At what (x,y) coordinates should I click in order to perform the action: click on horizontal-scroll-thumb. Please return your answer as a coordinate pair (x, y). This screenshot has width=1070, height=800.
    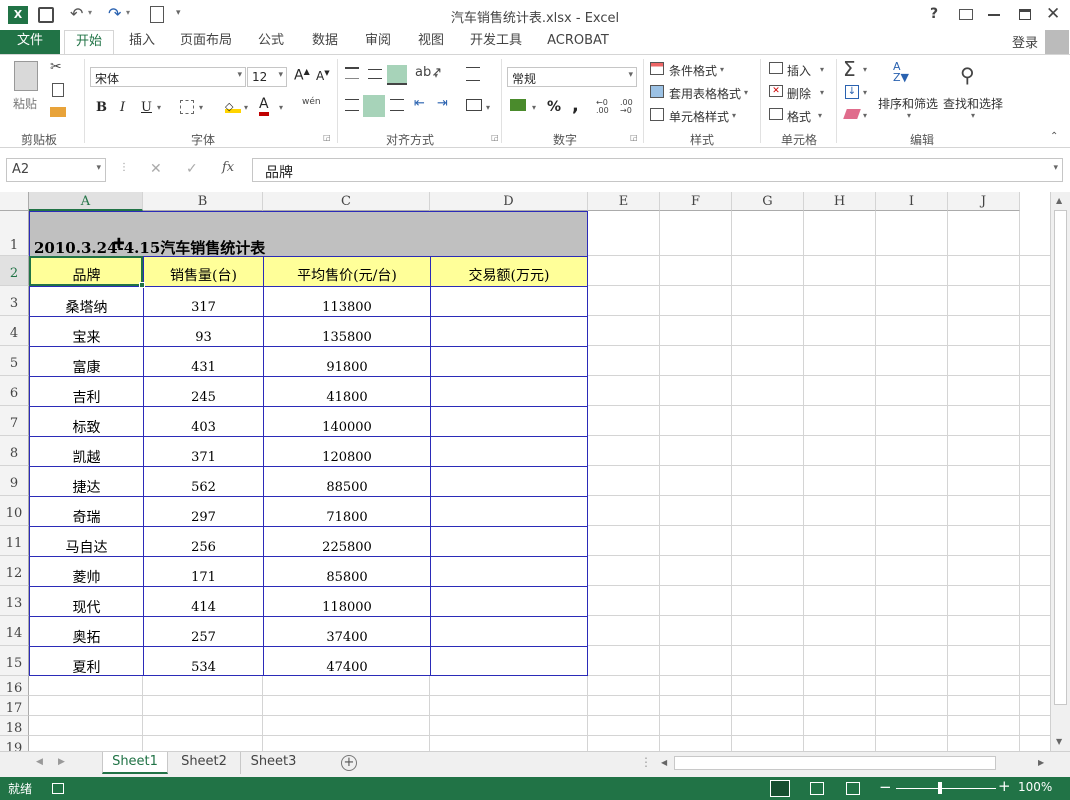
    Looking at the image, I should click on (835, 763).